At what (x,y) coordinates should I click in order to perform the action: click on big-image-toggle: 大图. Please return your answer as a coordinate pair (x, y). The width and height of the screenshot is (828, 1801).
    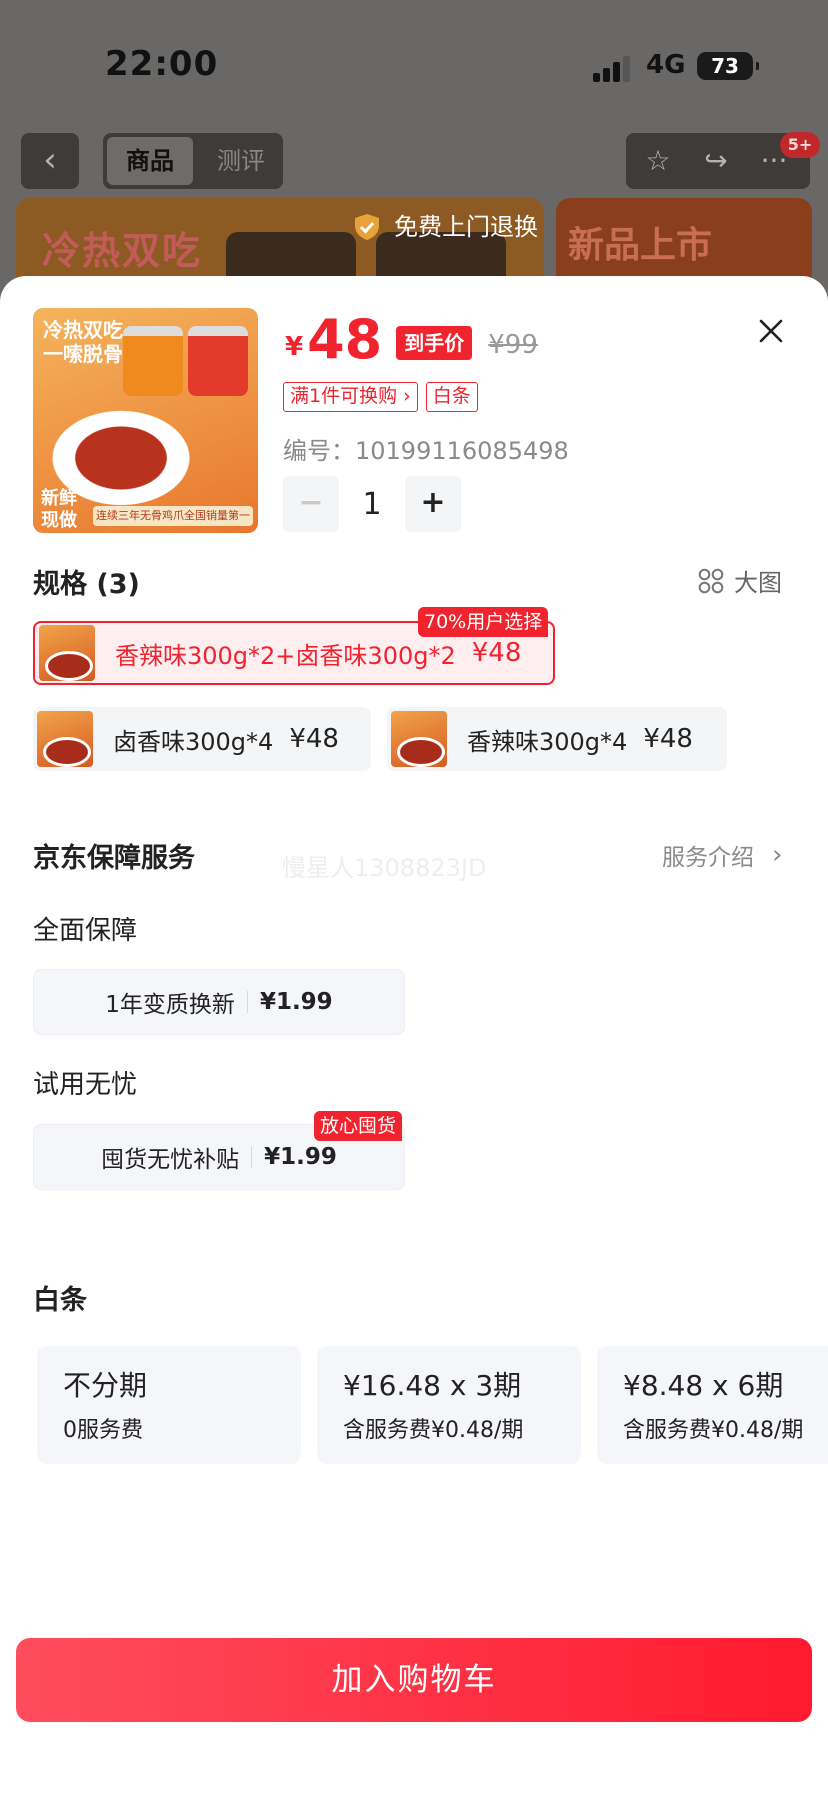
    Looking at the image, I should click on (740, 580).